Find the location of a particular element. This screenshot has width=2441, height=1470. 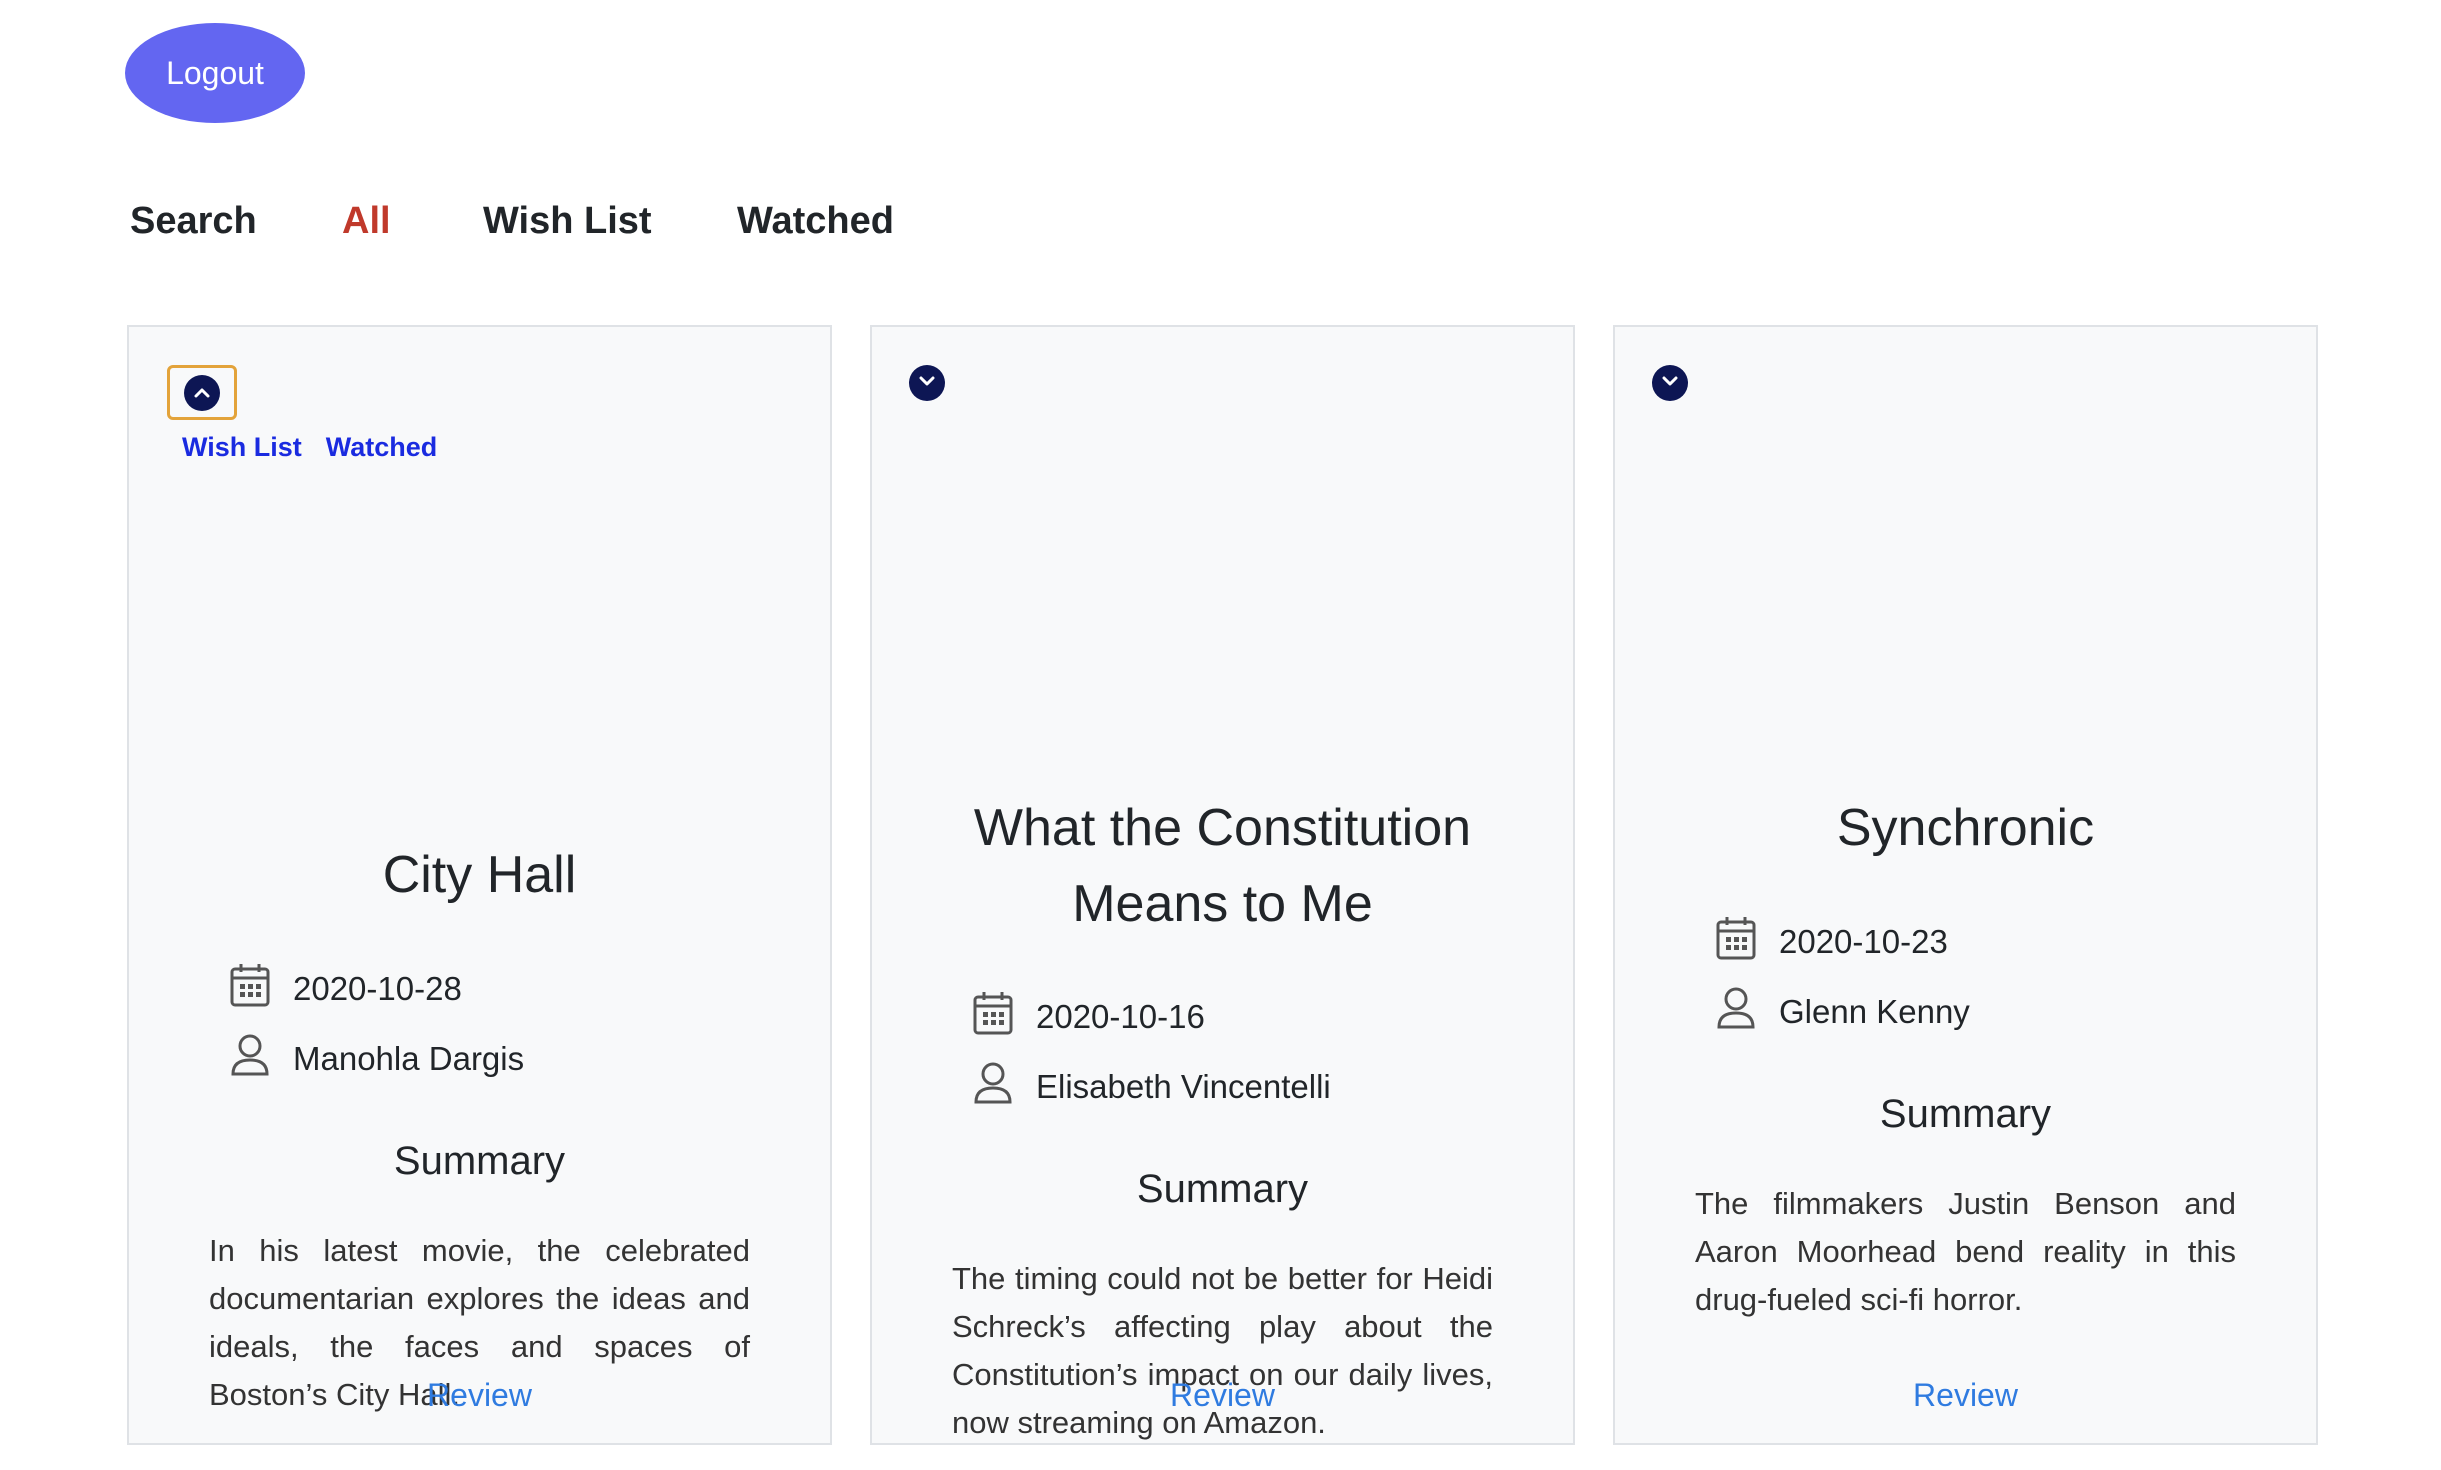

release-date: 2020-10-28 is located at coordinates (345, 989).